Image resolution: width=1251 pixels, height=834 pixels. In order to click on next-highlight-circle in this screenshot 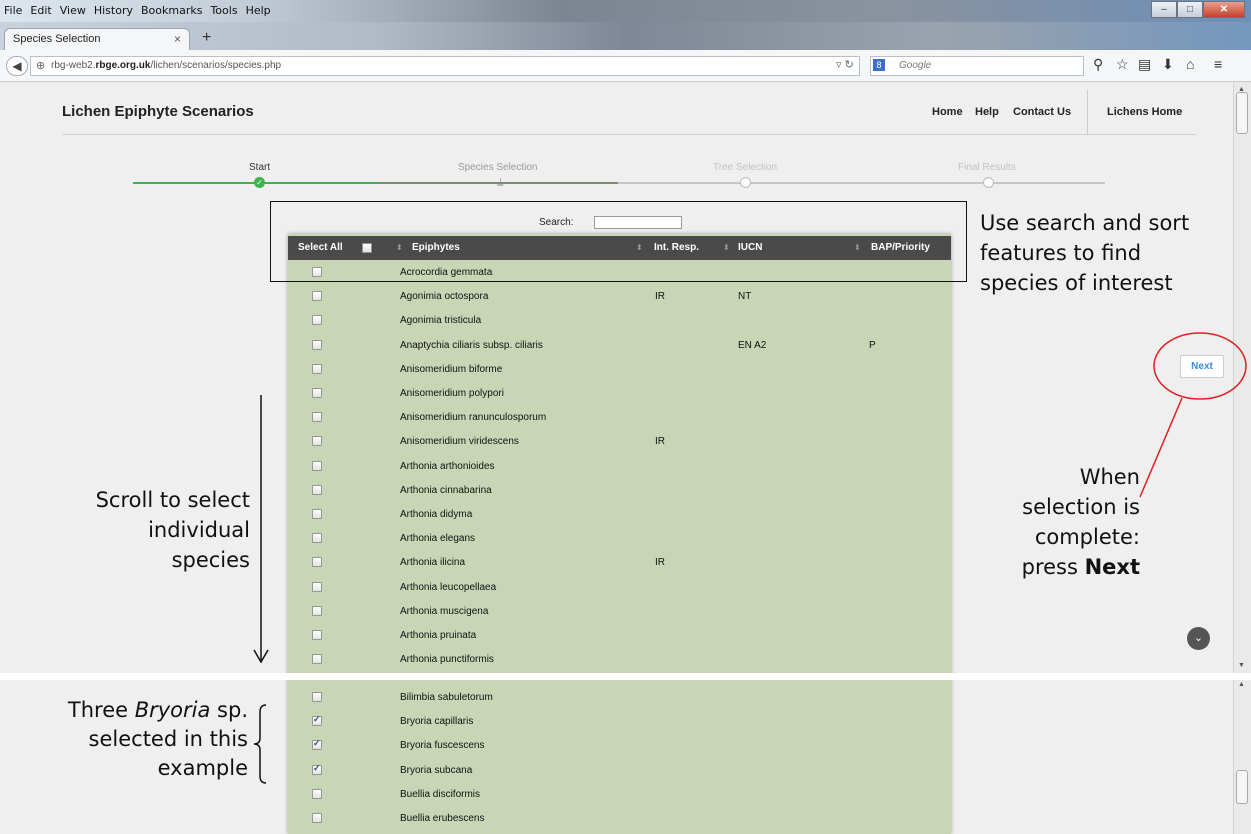, I will do `click(1200, 366)`.